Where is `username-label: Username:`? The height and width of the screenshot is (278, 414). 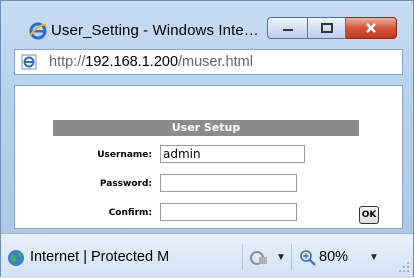 username-label: Username: is located at coordinates (124, 155).